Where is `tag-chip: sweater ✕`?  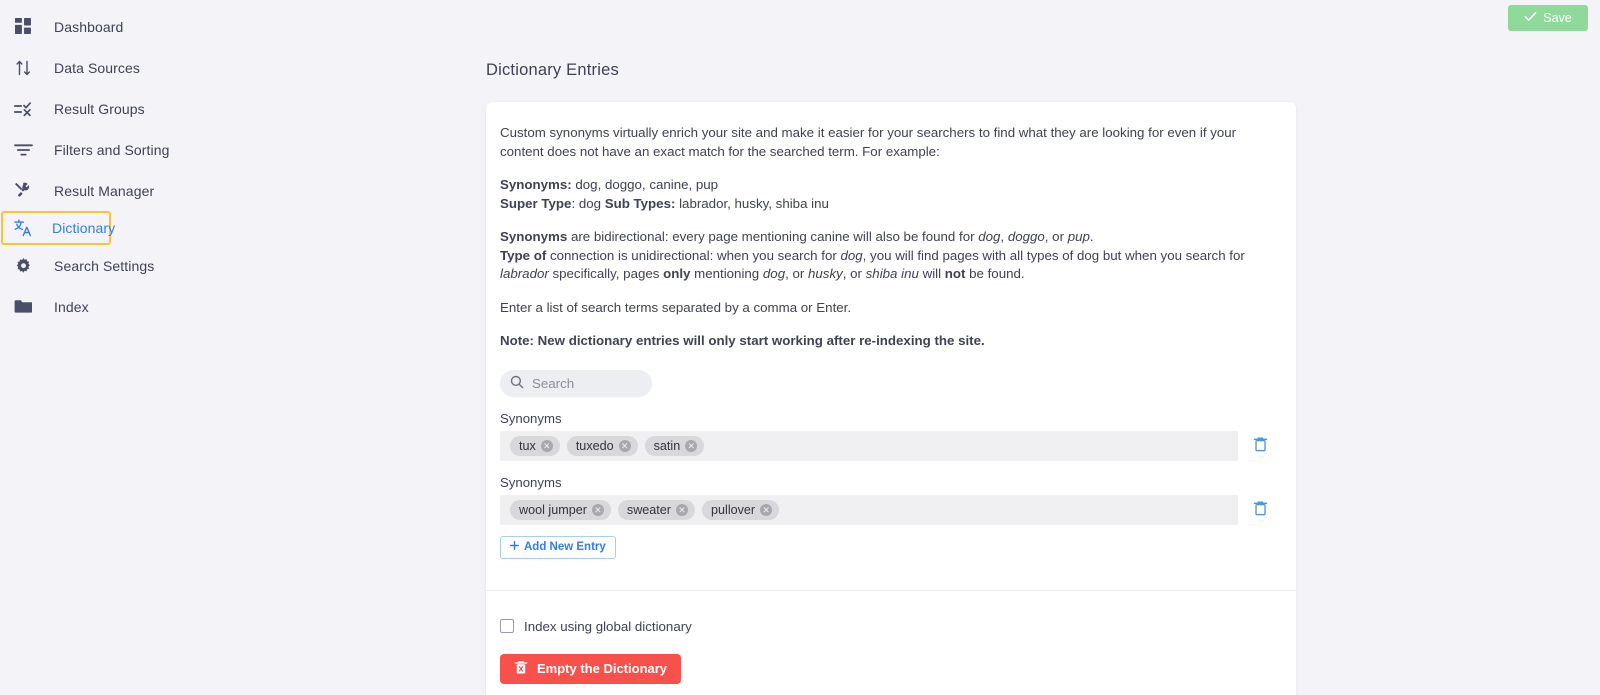
tag-chip: sweater ✕ is located at coordinates (656, 509).